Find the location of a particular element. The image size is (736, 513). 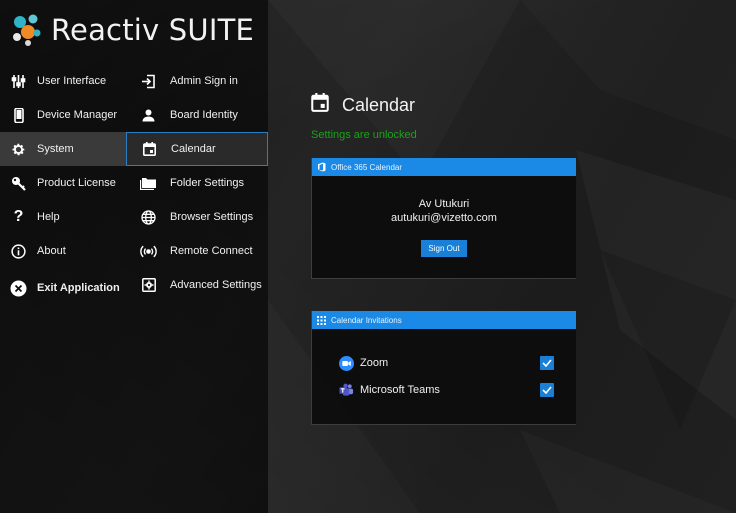

broadcast-icon is located at coordinates (148, 251).